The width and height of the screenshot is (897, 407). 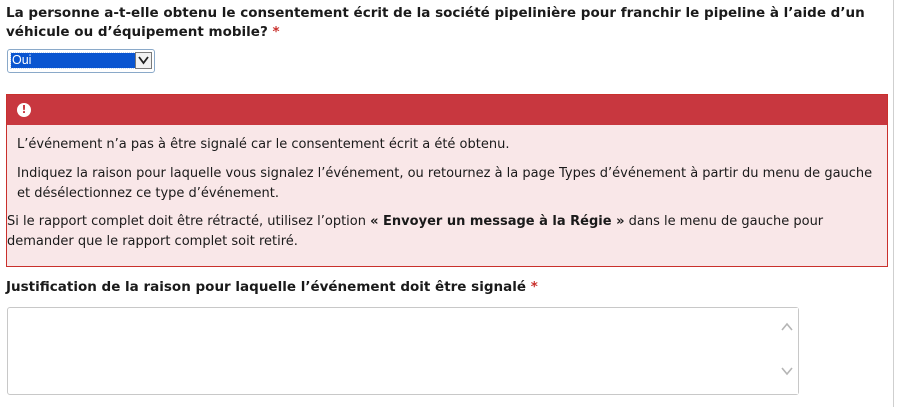 I want to click on textarea-scrollbar, so click(x=787, y=351).